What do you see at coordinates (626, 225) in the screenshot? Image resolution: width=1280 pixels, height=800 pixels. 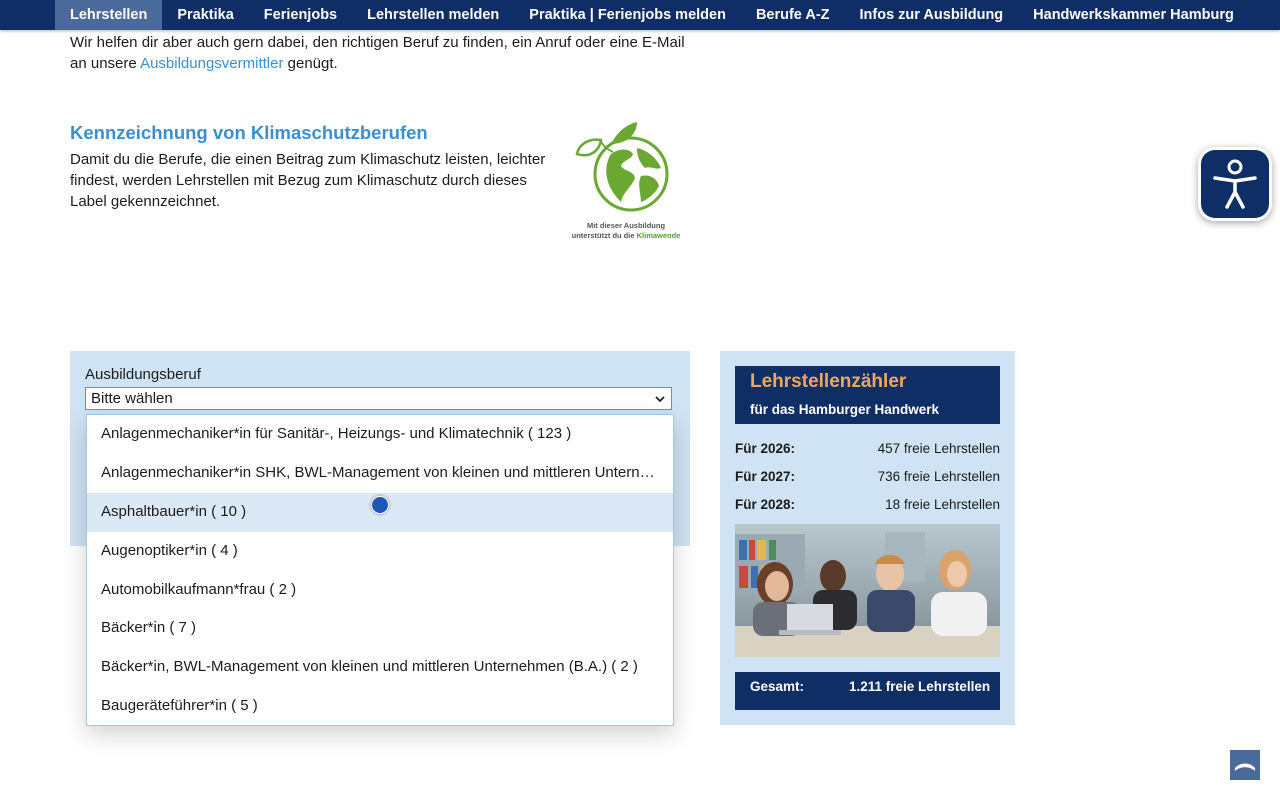 I see `klimawende-caption-line1: Mit dieser Ausbildung` at bounding box center [626, 225].